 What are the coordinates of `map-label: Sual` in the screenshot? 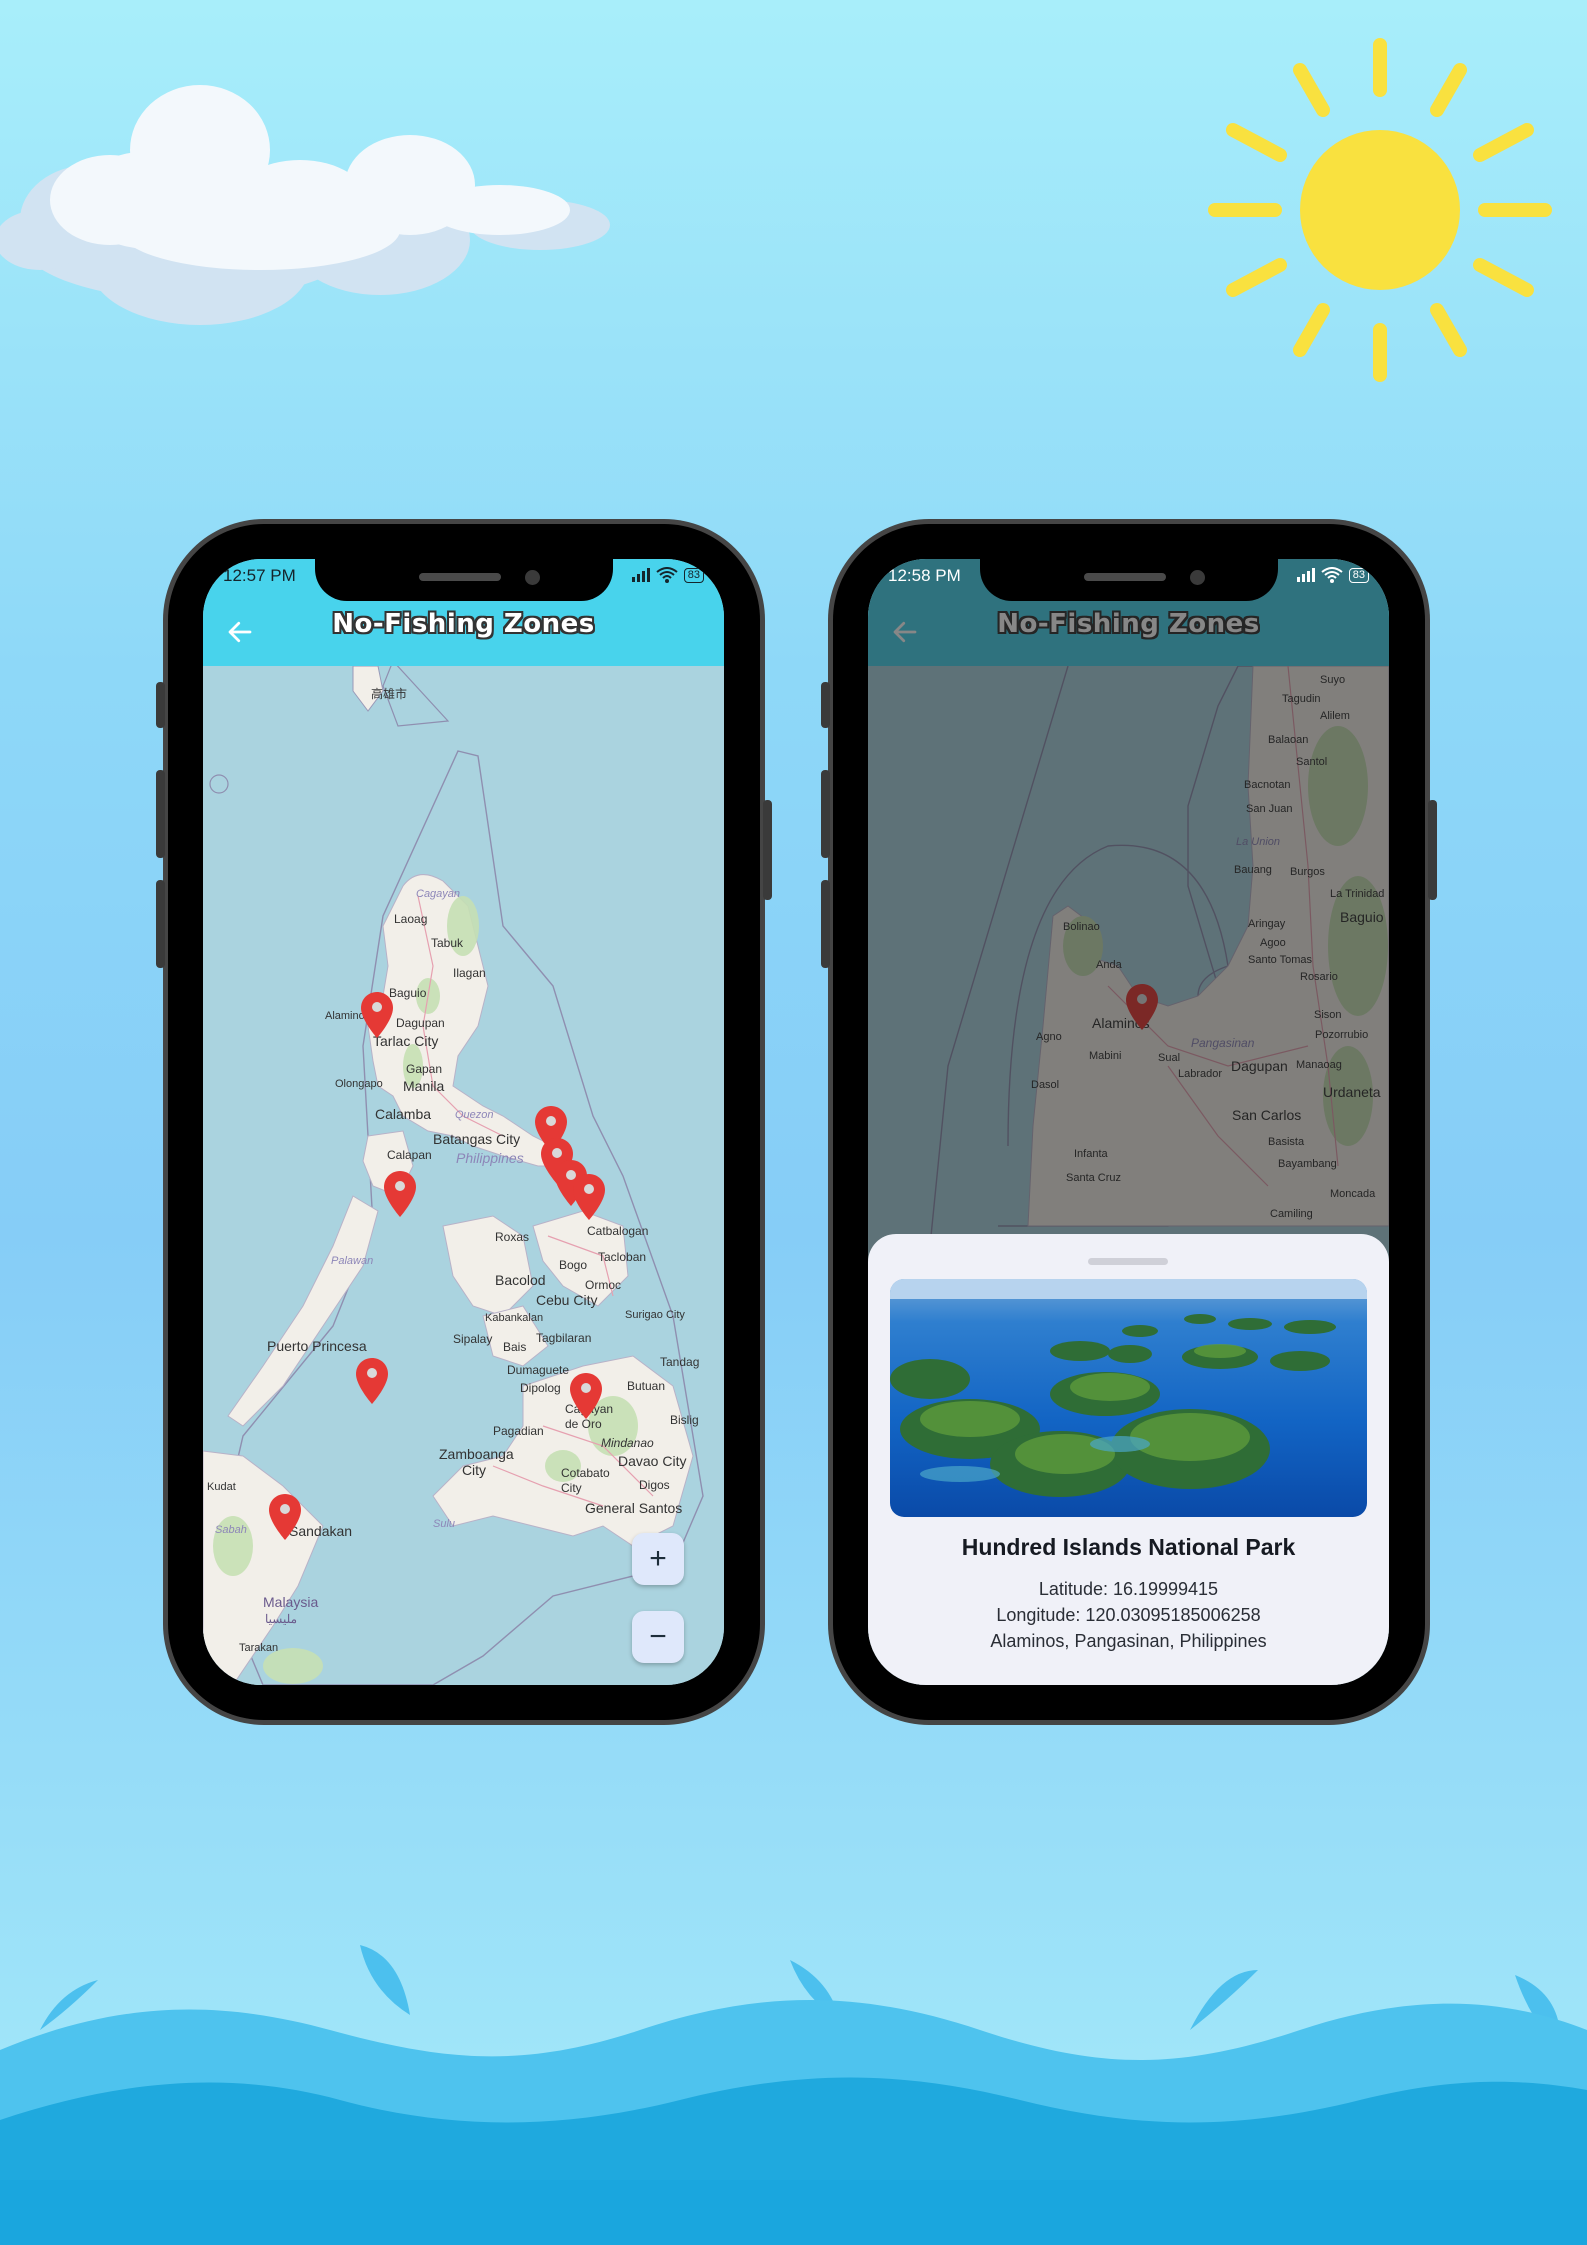 It's located at (1169, 1058).